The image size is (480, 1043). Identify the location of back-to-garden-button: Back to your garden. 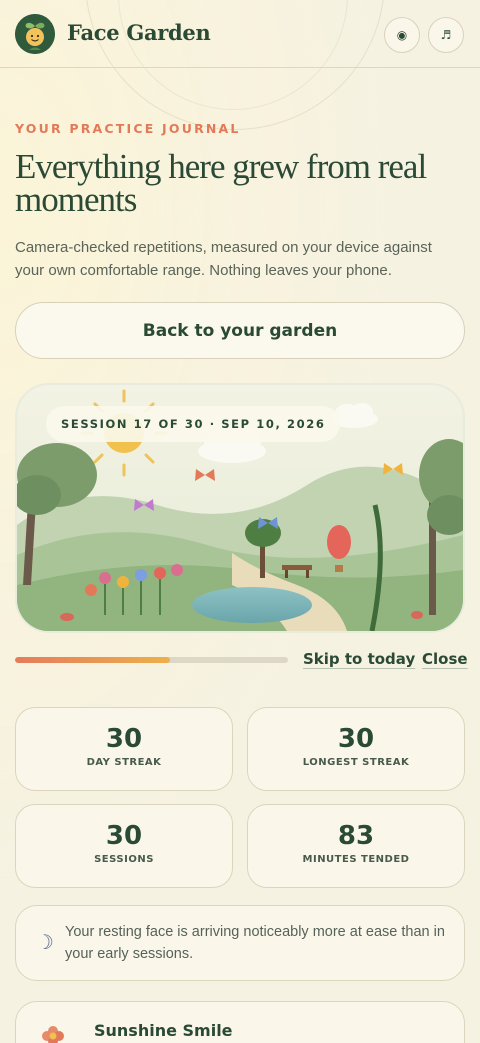
(240, 330).